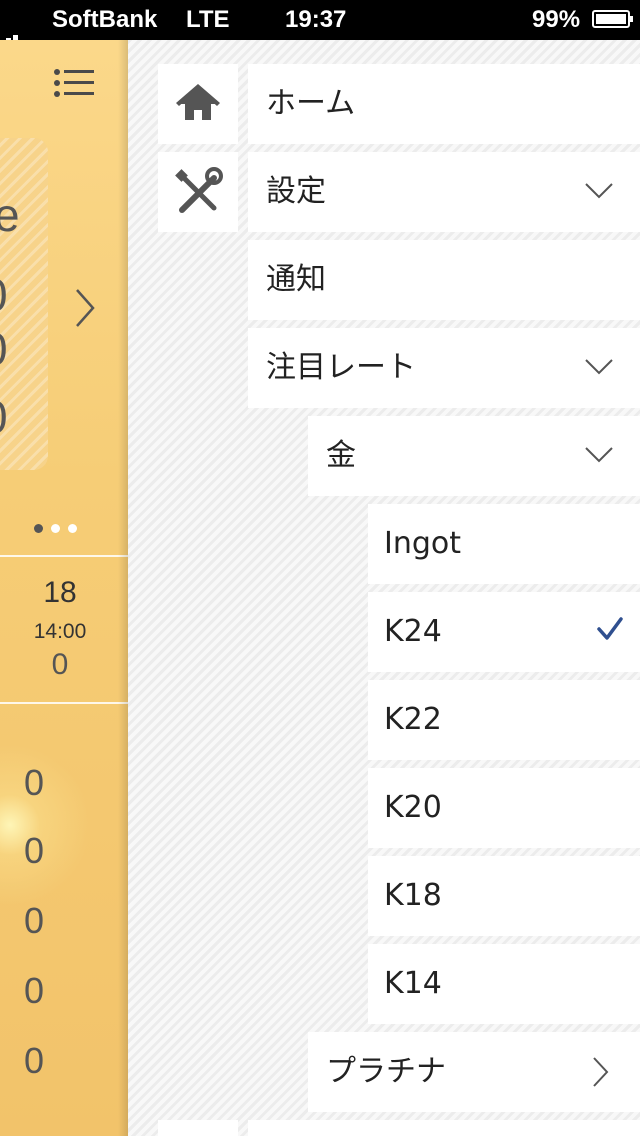 The height and width of the screenshot is (1136, 640). I want to click on page-indicator, so click(59, 527).